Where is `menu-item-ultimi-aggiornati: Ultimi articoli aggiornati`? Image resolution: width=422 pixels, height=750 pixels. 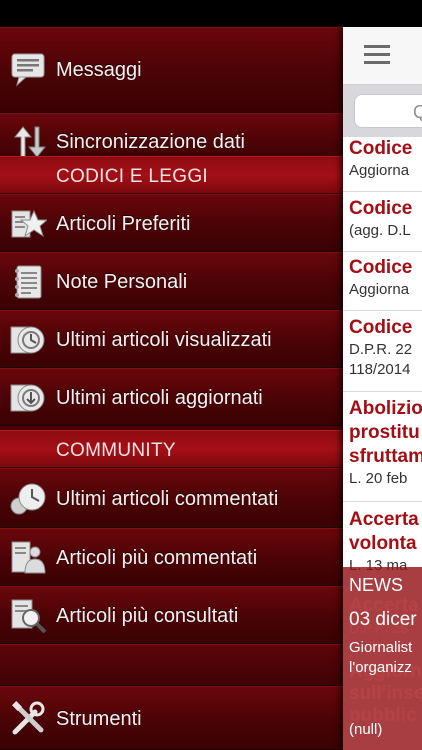
menu-item-ultimi-aggiornati: Ultimi articoli aggiornati is located at coordinates (171, 397).